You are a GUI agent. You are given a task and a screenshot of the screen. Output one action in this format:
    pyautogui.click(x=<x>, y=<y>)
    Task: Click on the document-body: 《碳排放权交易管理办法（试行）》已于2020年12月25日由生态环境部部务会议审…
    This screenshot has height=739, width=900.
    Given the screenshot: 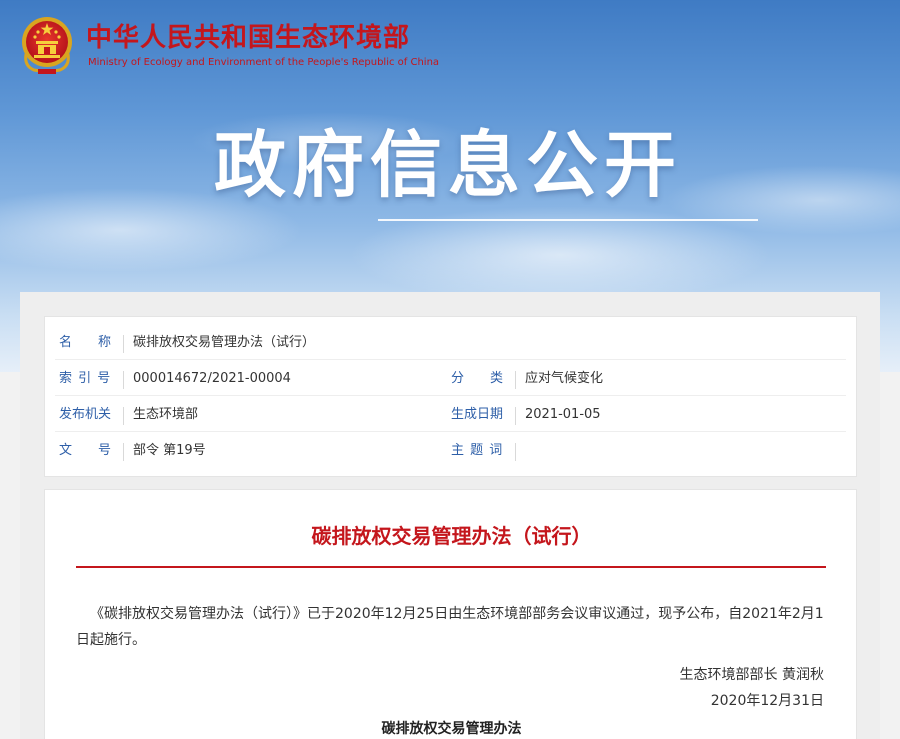 What is the action you would take?
    pyautogui.click(x=450, y=627)
    